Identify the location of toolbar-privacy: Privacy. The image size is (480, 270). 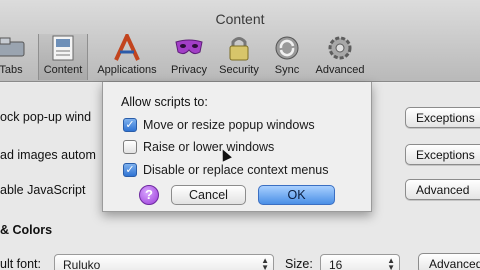
(189, 57).